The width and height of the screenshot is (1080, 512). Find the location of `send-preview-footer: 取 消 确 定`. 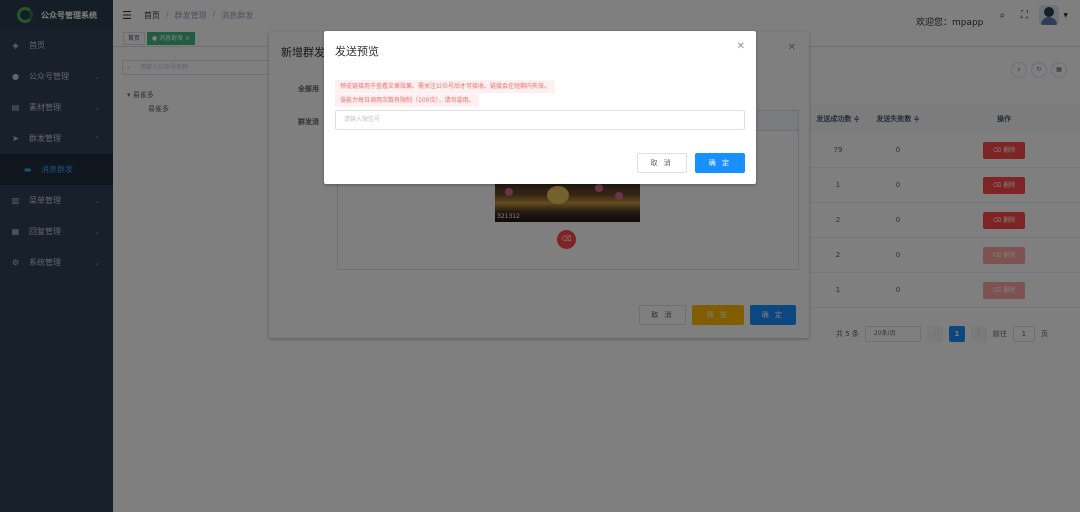

send-preview-footer: 取 消 确 定 is located at coordinates (690, 163).